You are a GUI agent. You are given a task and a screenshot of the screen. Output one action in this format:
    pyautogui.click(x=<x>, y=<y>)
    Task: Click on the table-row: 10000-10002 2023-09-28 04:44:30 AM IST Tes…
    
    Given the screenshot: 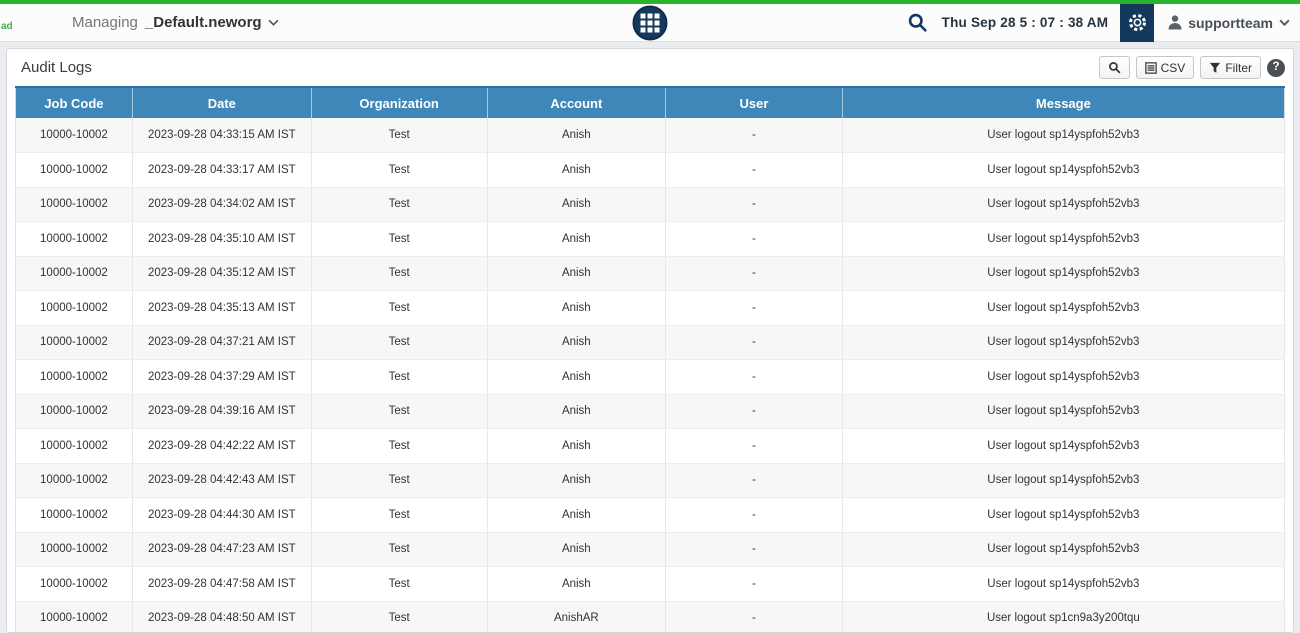 What is the action you would take?
    pyautogui.click(x=650, y=515)
    